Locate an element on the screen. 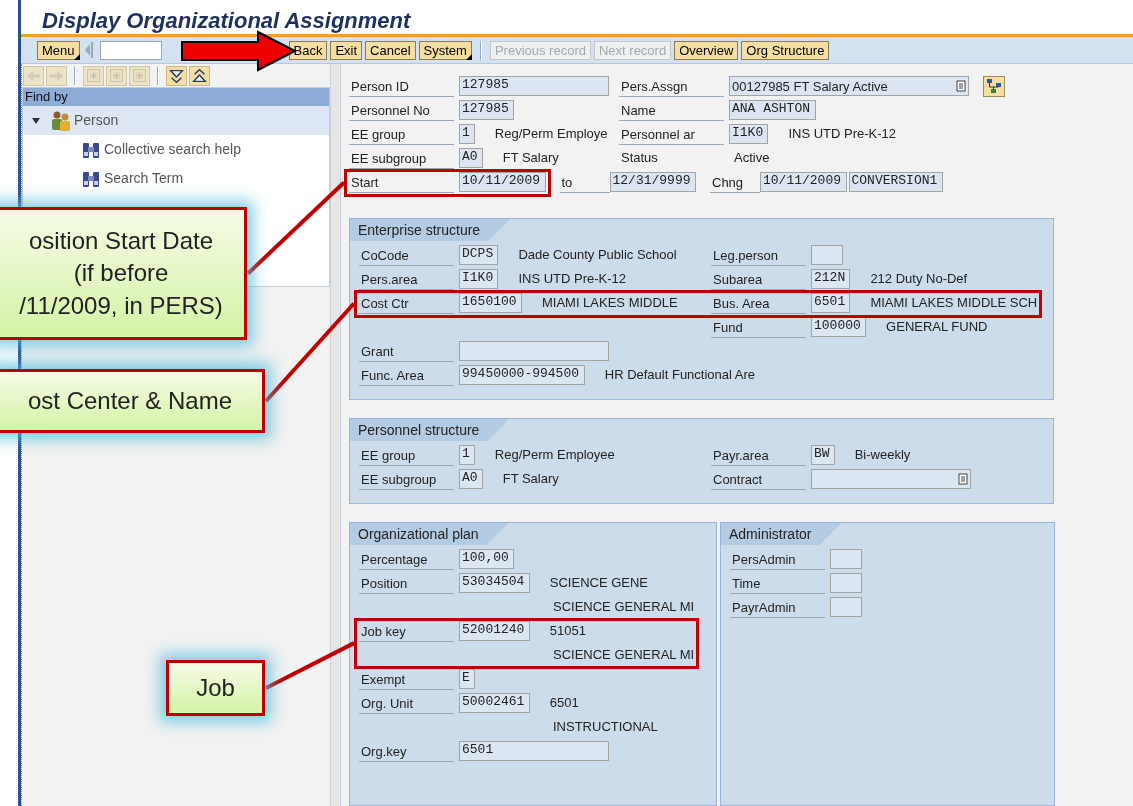 The width and height of the screenshot is (1133, 806). input-field: 100,00 is located at coordinates (487, 559).